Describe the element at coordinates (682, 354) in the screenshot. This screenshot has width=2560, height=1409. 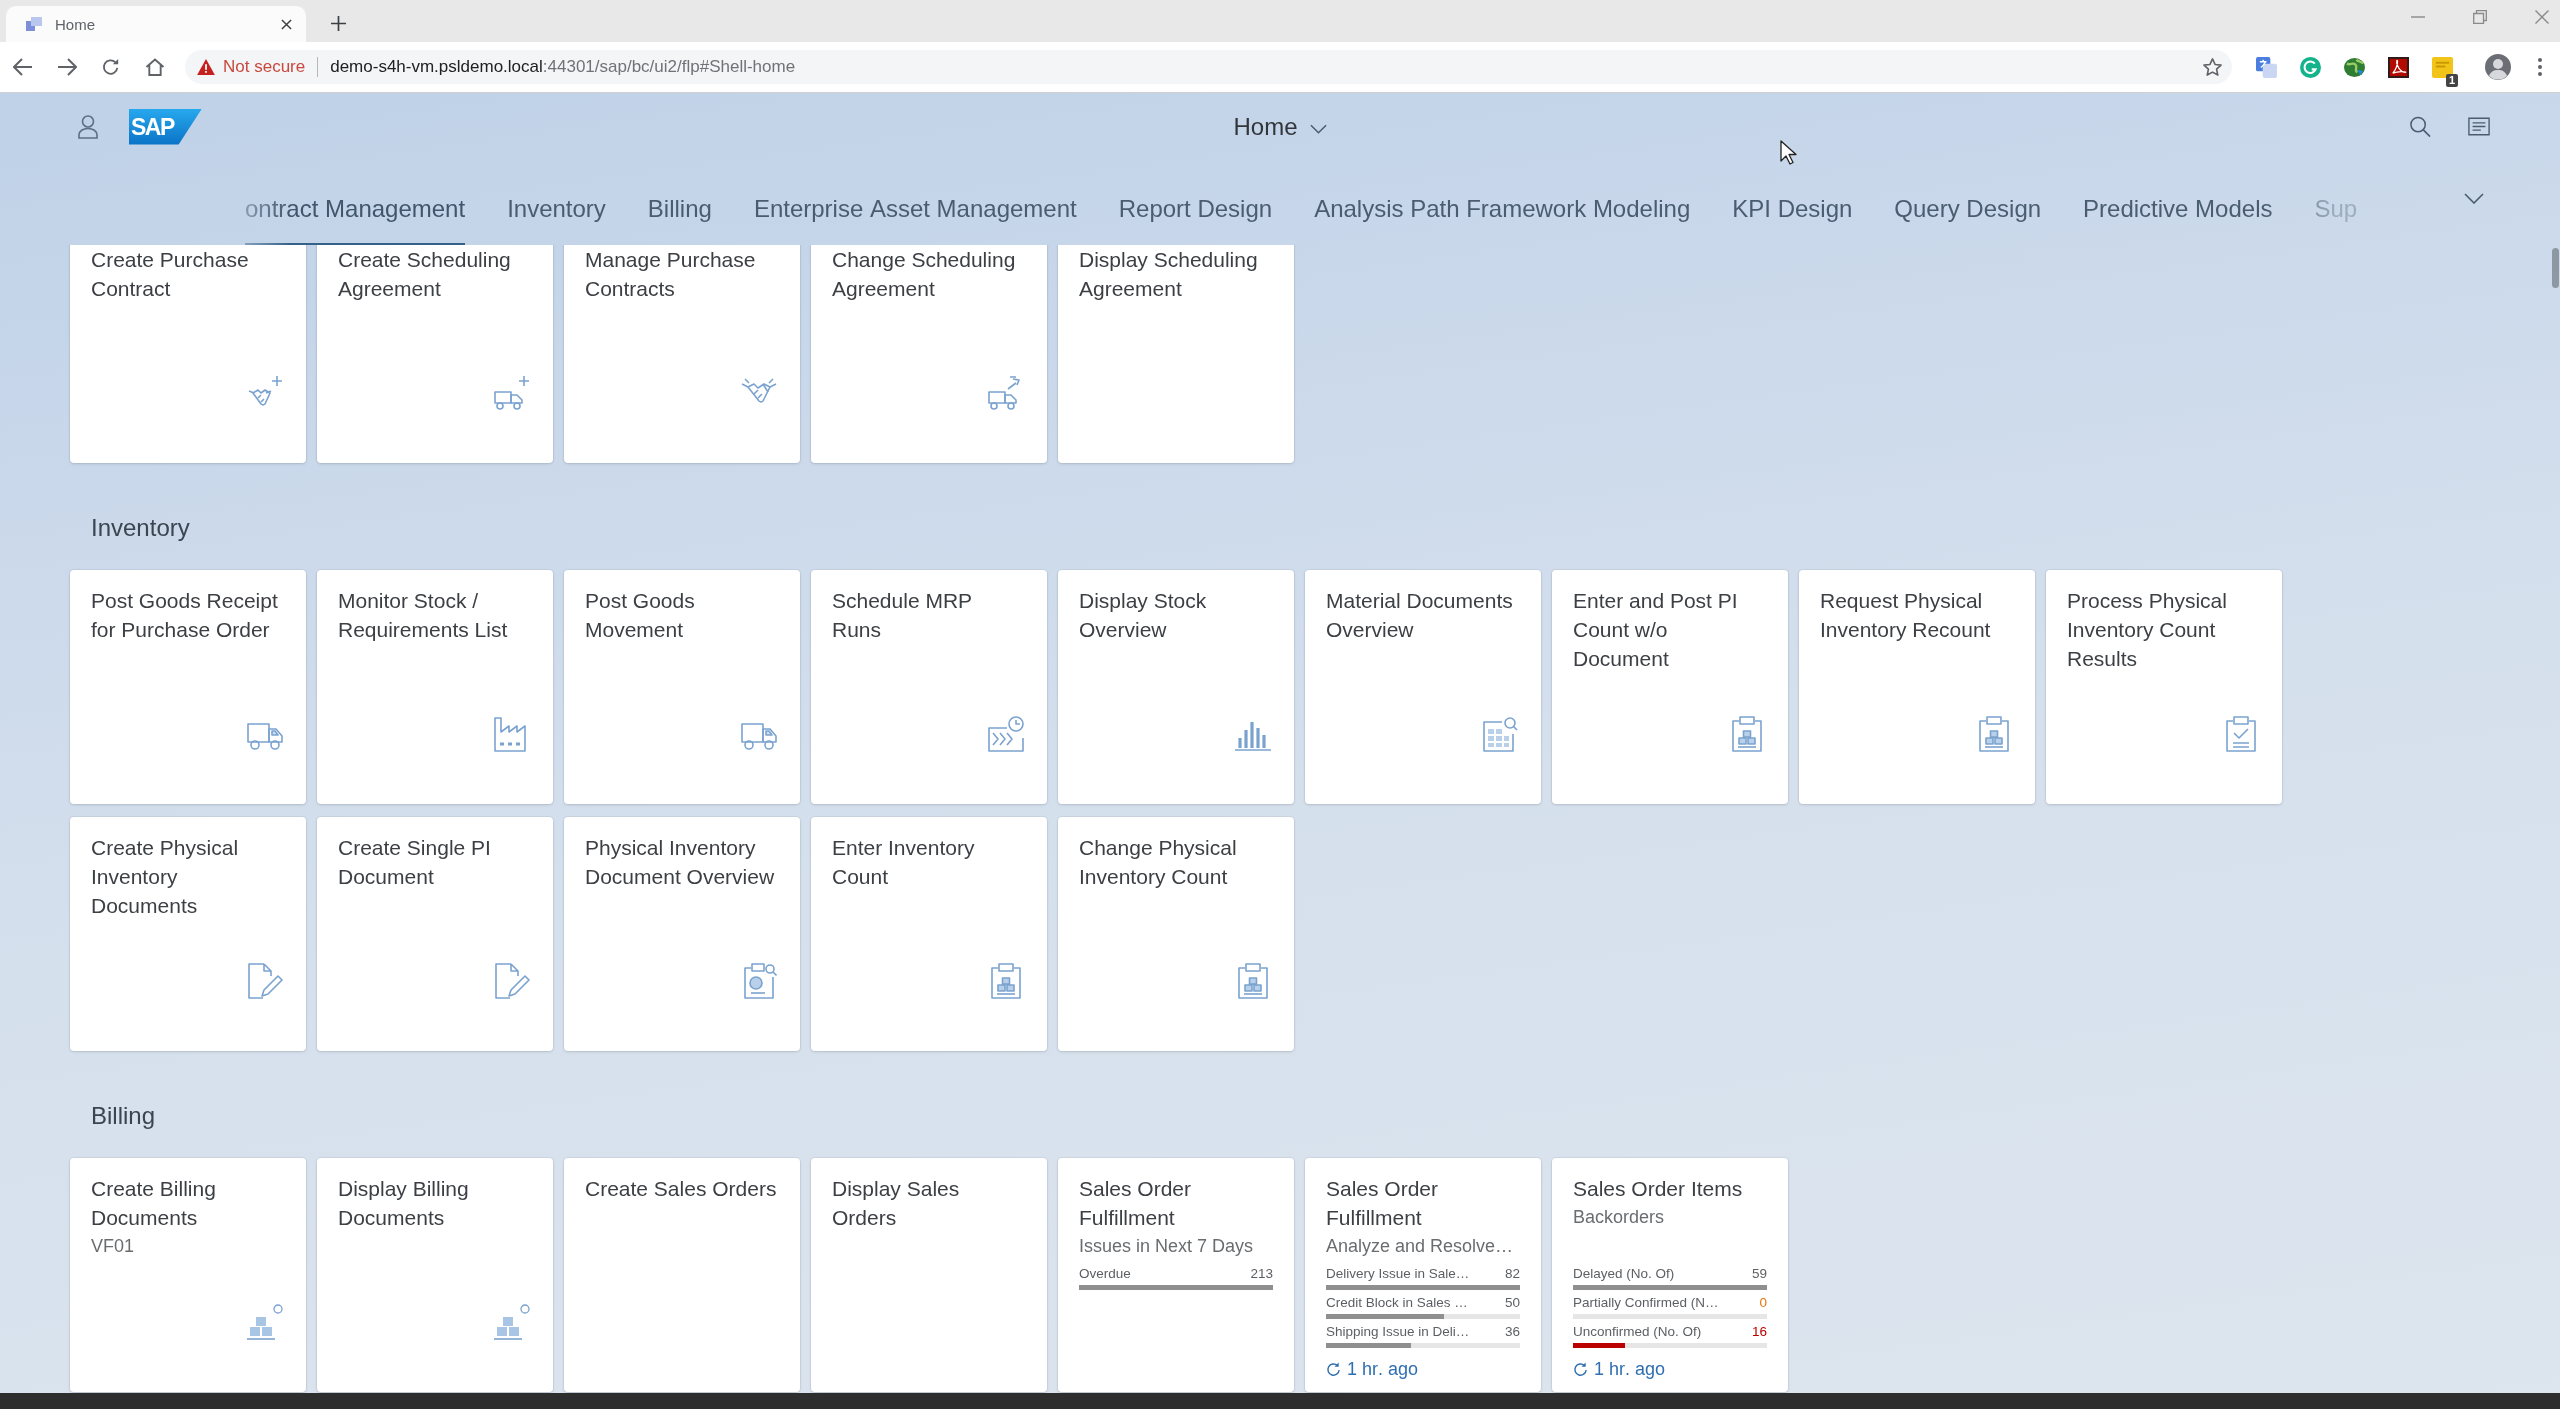
I see `app-tile: Manage Purchase Contracts` at that location.